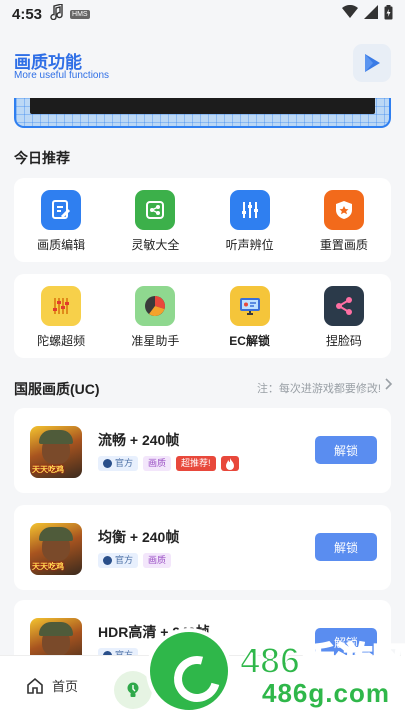  I want to click on home-icon, so click(35, 685).